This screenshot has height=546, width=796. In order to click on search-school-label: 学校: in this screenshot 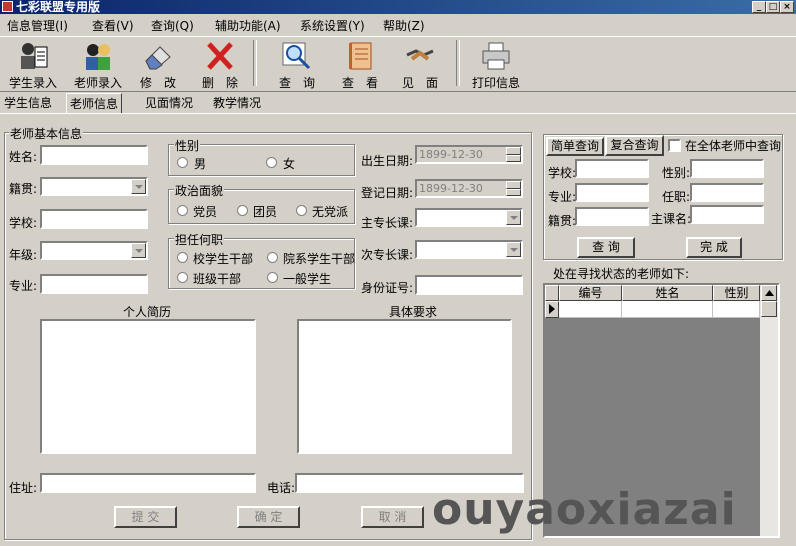, I will do `click(562, 173)`.